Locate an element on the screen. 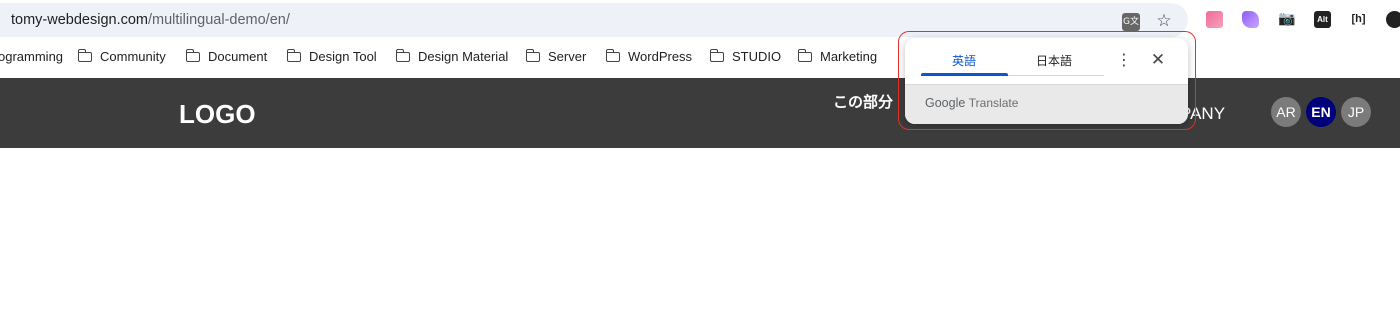  bookmark-label: STUDIO is located at coordinates (757, 56).